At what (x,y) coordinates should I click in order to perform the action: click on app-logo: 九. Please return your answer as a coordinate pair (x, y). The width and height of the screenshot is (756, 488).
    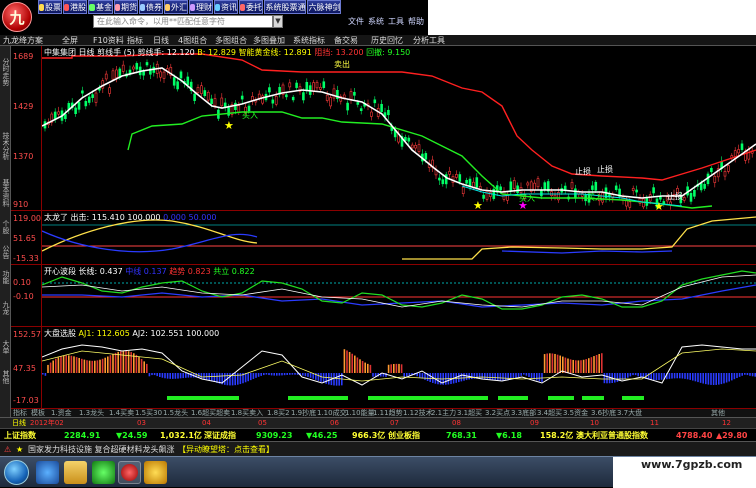
    Looking at the image, I should click on (17, 17).